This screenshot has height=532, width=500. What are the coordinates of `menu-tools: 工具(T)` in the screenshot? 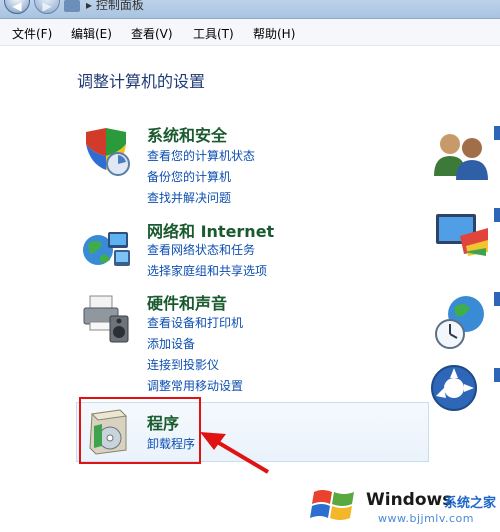 It's located at (213, 33).